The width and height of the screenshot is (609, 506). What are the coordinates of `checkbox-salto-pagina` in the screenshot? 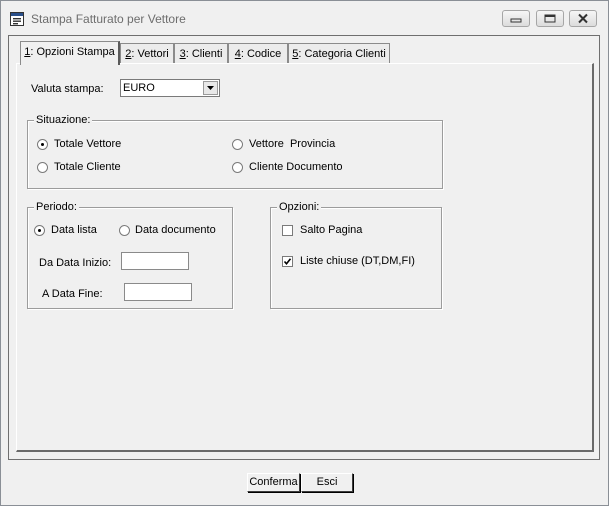 It's located at (287, 230).